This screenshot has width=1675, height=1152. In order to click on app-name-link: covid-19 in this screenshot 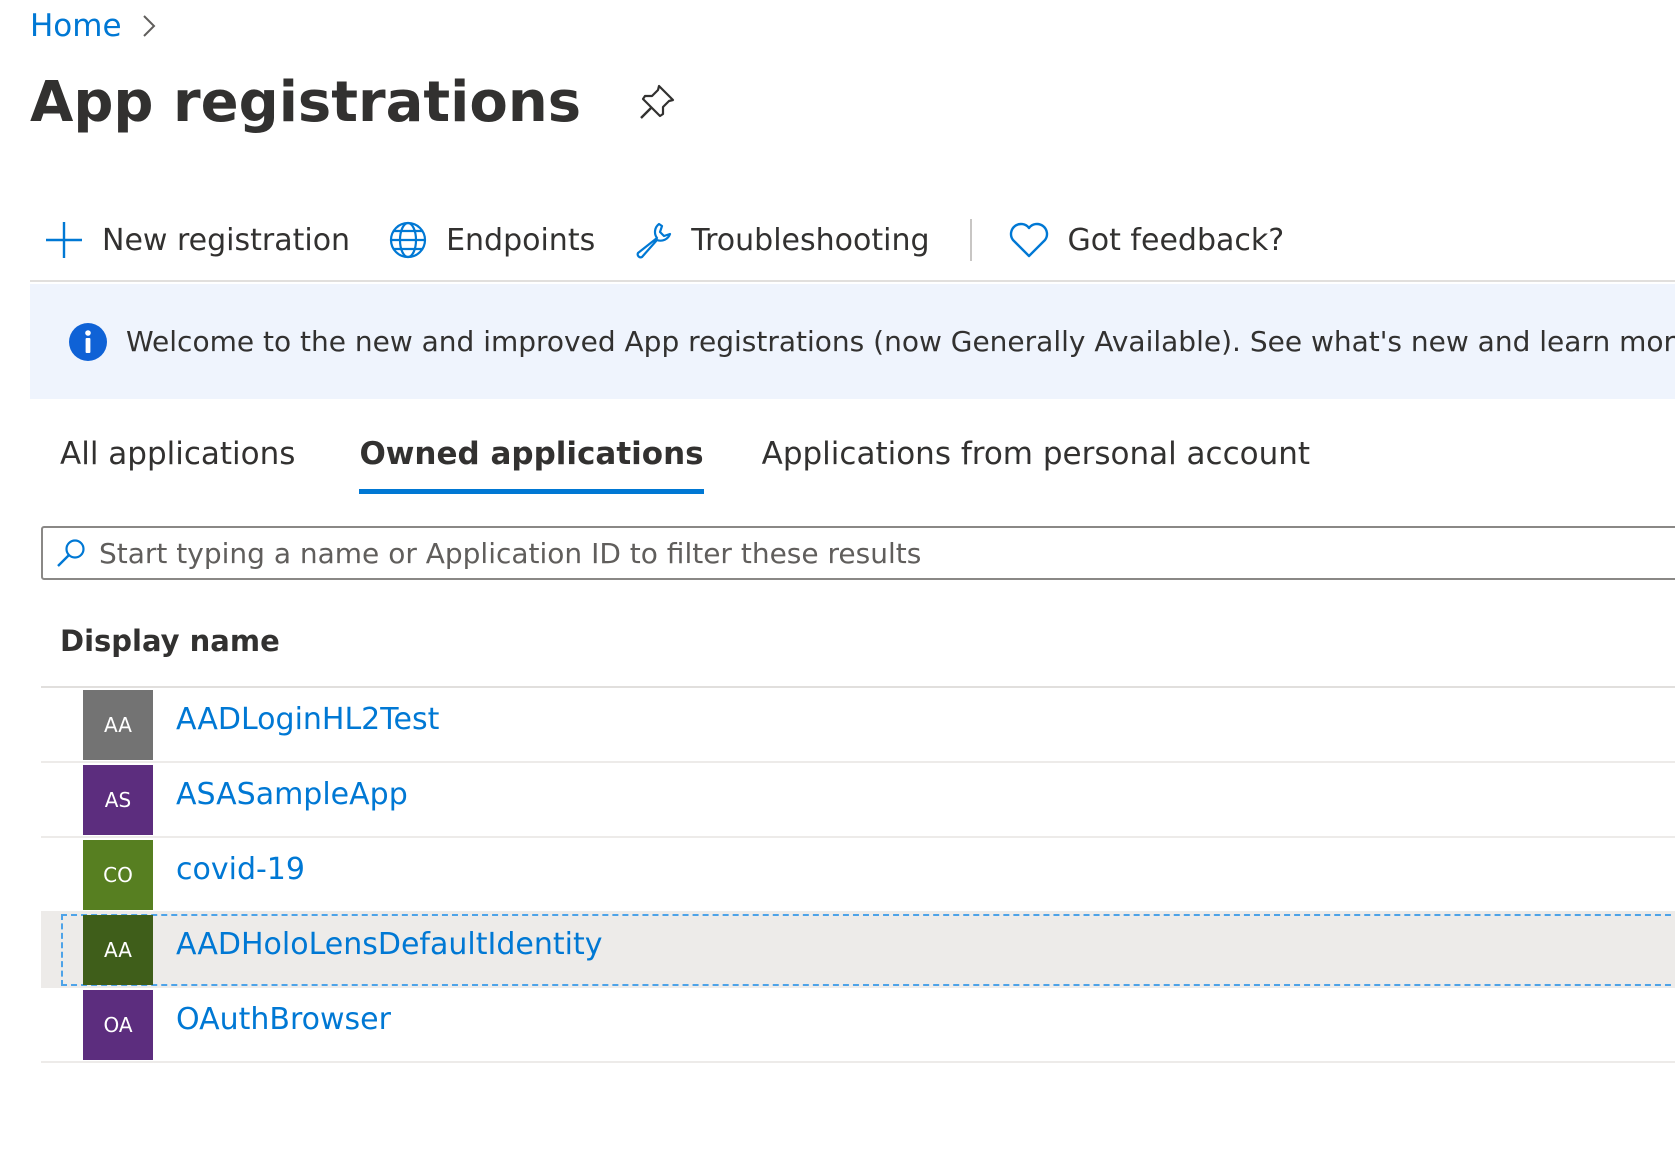, I will do `click(240, 869)`.